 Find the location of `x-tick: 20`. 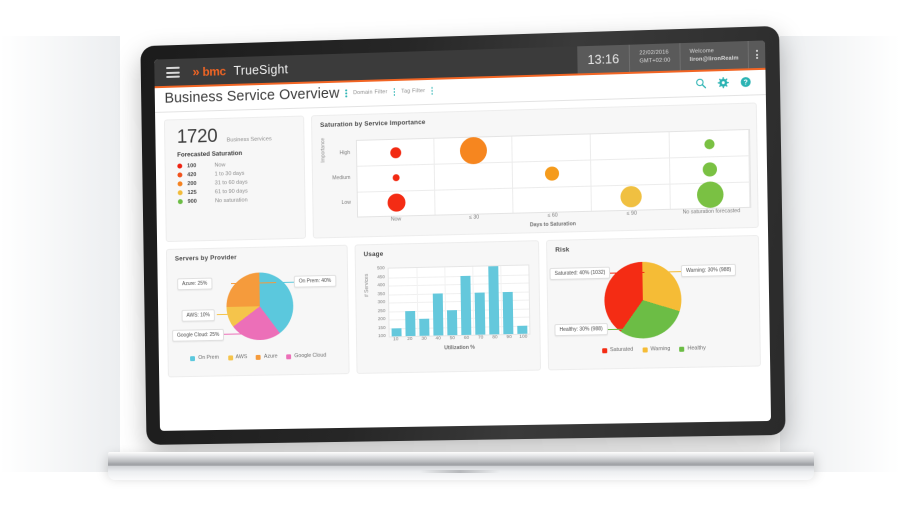

x-tick: 20 is located at coordinates (410, 339).